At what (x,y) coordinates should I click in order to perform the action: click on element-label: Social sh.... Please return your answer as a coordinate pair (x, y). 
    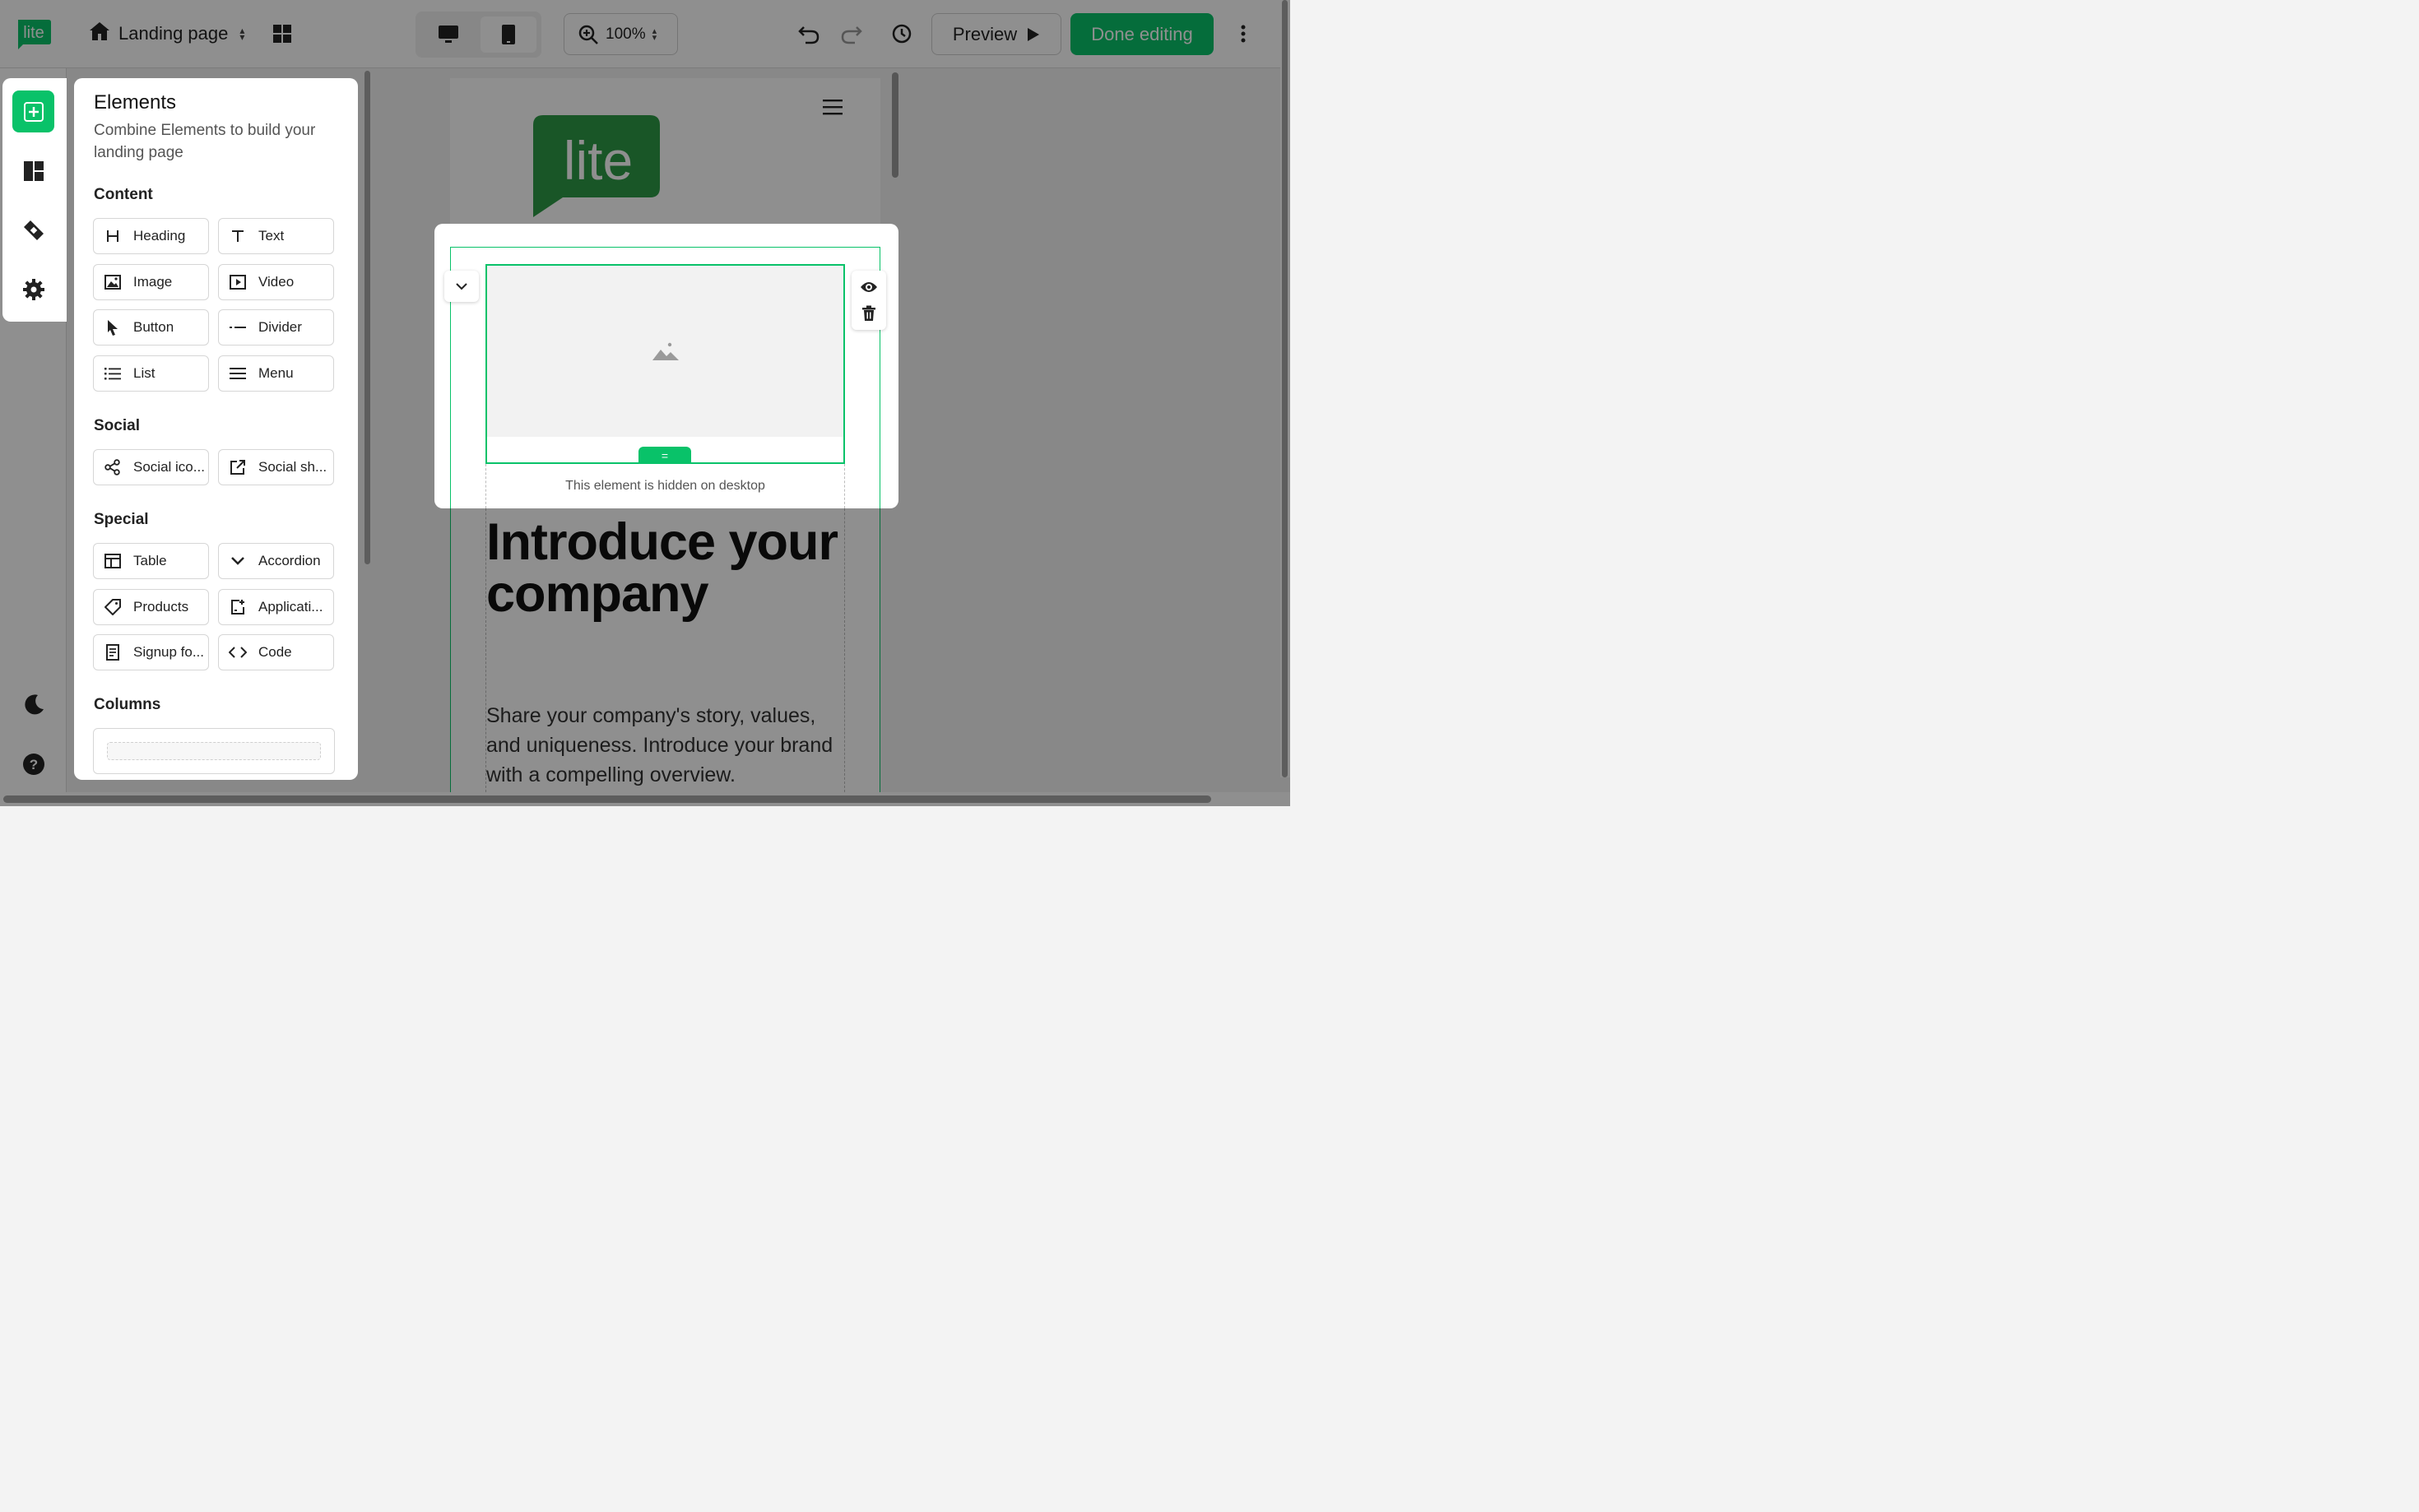
    Looking at the image, I should click on (292, 467).